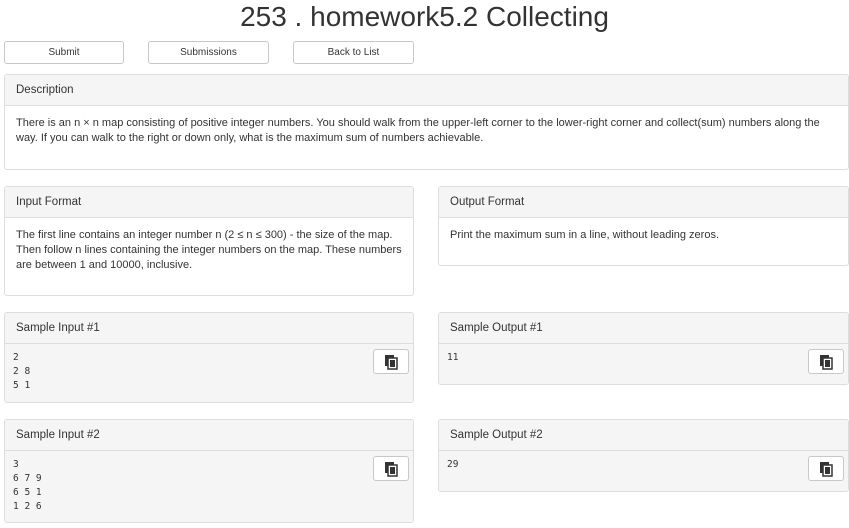 The width and height of the screenshot is (849, 528). I want to click on sample-input-panel-1: Sample Input #1 2 2 8 5 1, so click(209, 357).